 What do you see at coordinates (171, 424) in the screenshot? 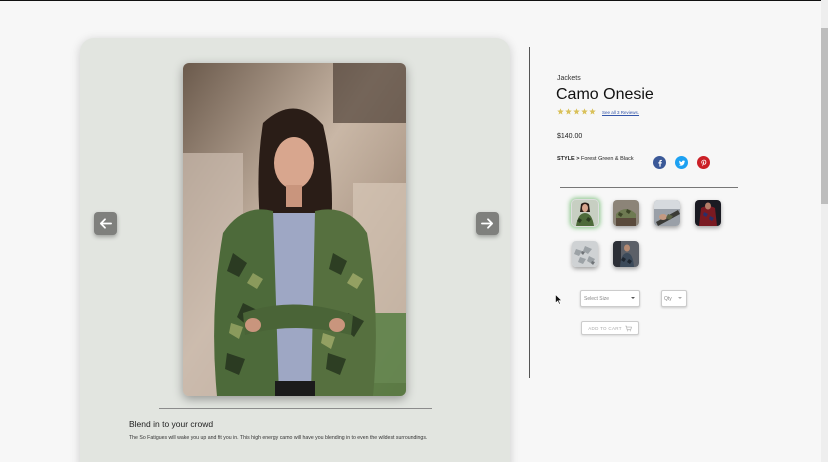
I see `blurb-title: Blend in to your crowd` at bounding box center [171, 424].